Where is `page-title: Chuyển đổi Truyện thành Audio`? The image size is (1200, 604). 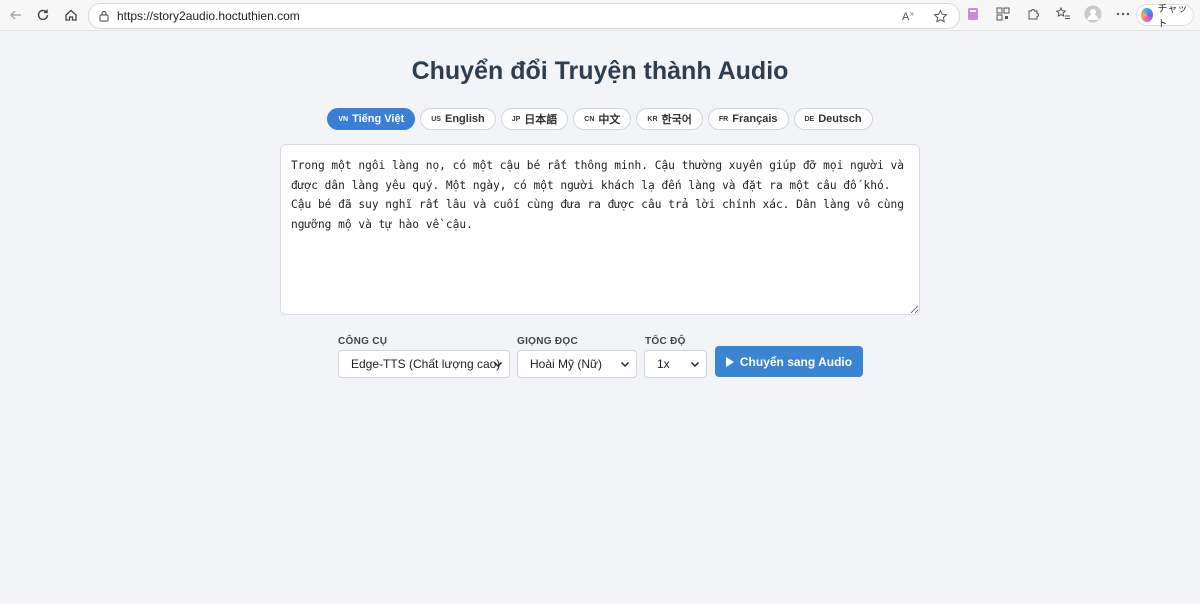 page-title: Chuyển đổi Truyện thành Audio is located at coordinates (600, 71).